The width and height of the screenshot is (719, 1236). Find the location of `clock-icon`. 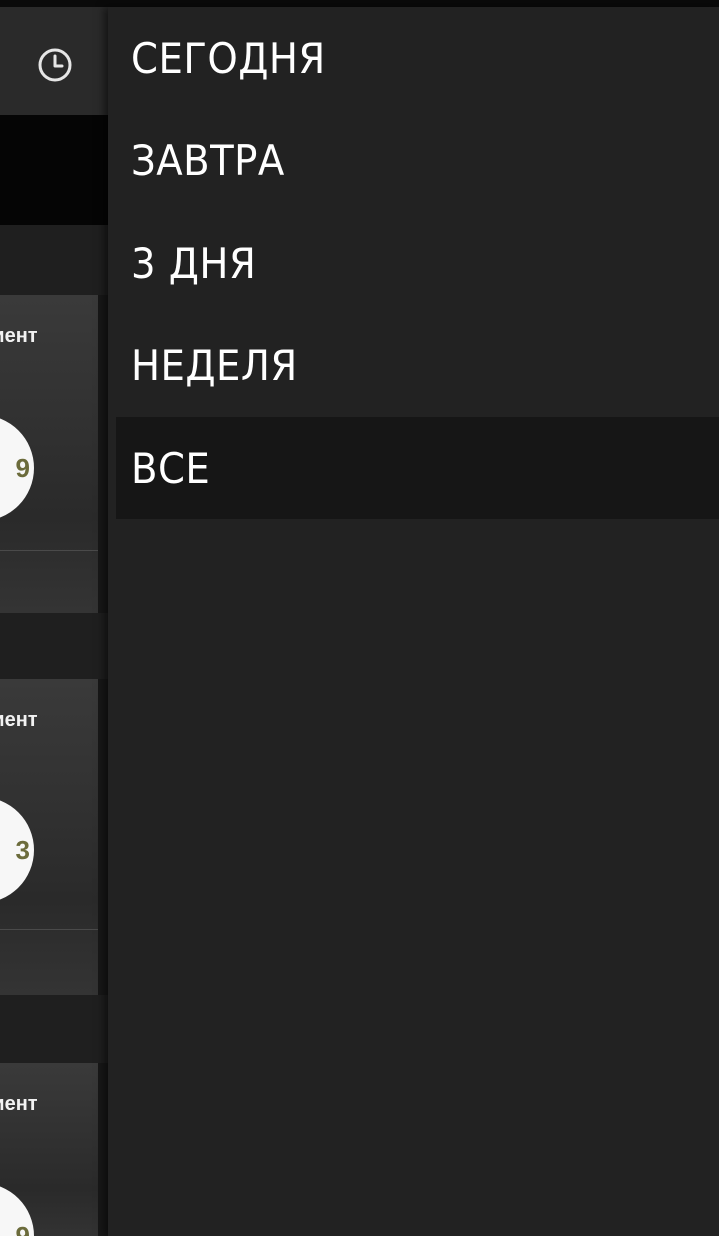

clock-icon is located at coordinates (55, 65).